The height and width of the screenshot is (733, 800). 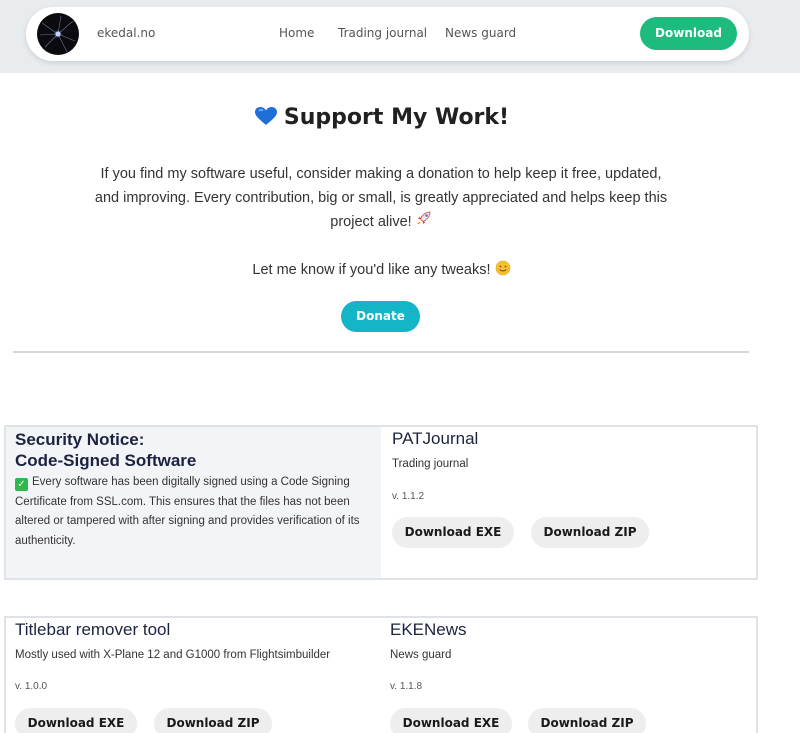 I want to click on checkmark-icon: ✓, so click(x=21, y=484).